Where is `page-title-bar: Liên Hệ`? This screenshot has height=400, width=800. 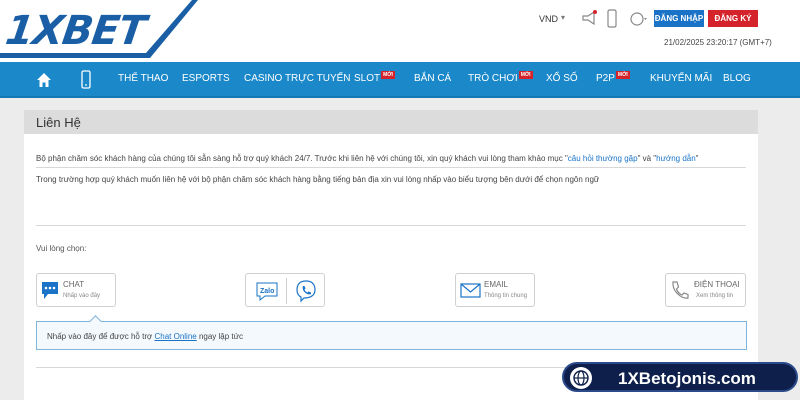
page-title-bar: Liên Hệ is located at coordinates (391, 122).